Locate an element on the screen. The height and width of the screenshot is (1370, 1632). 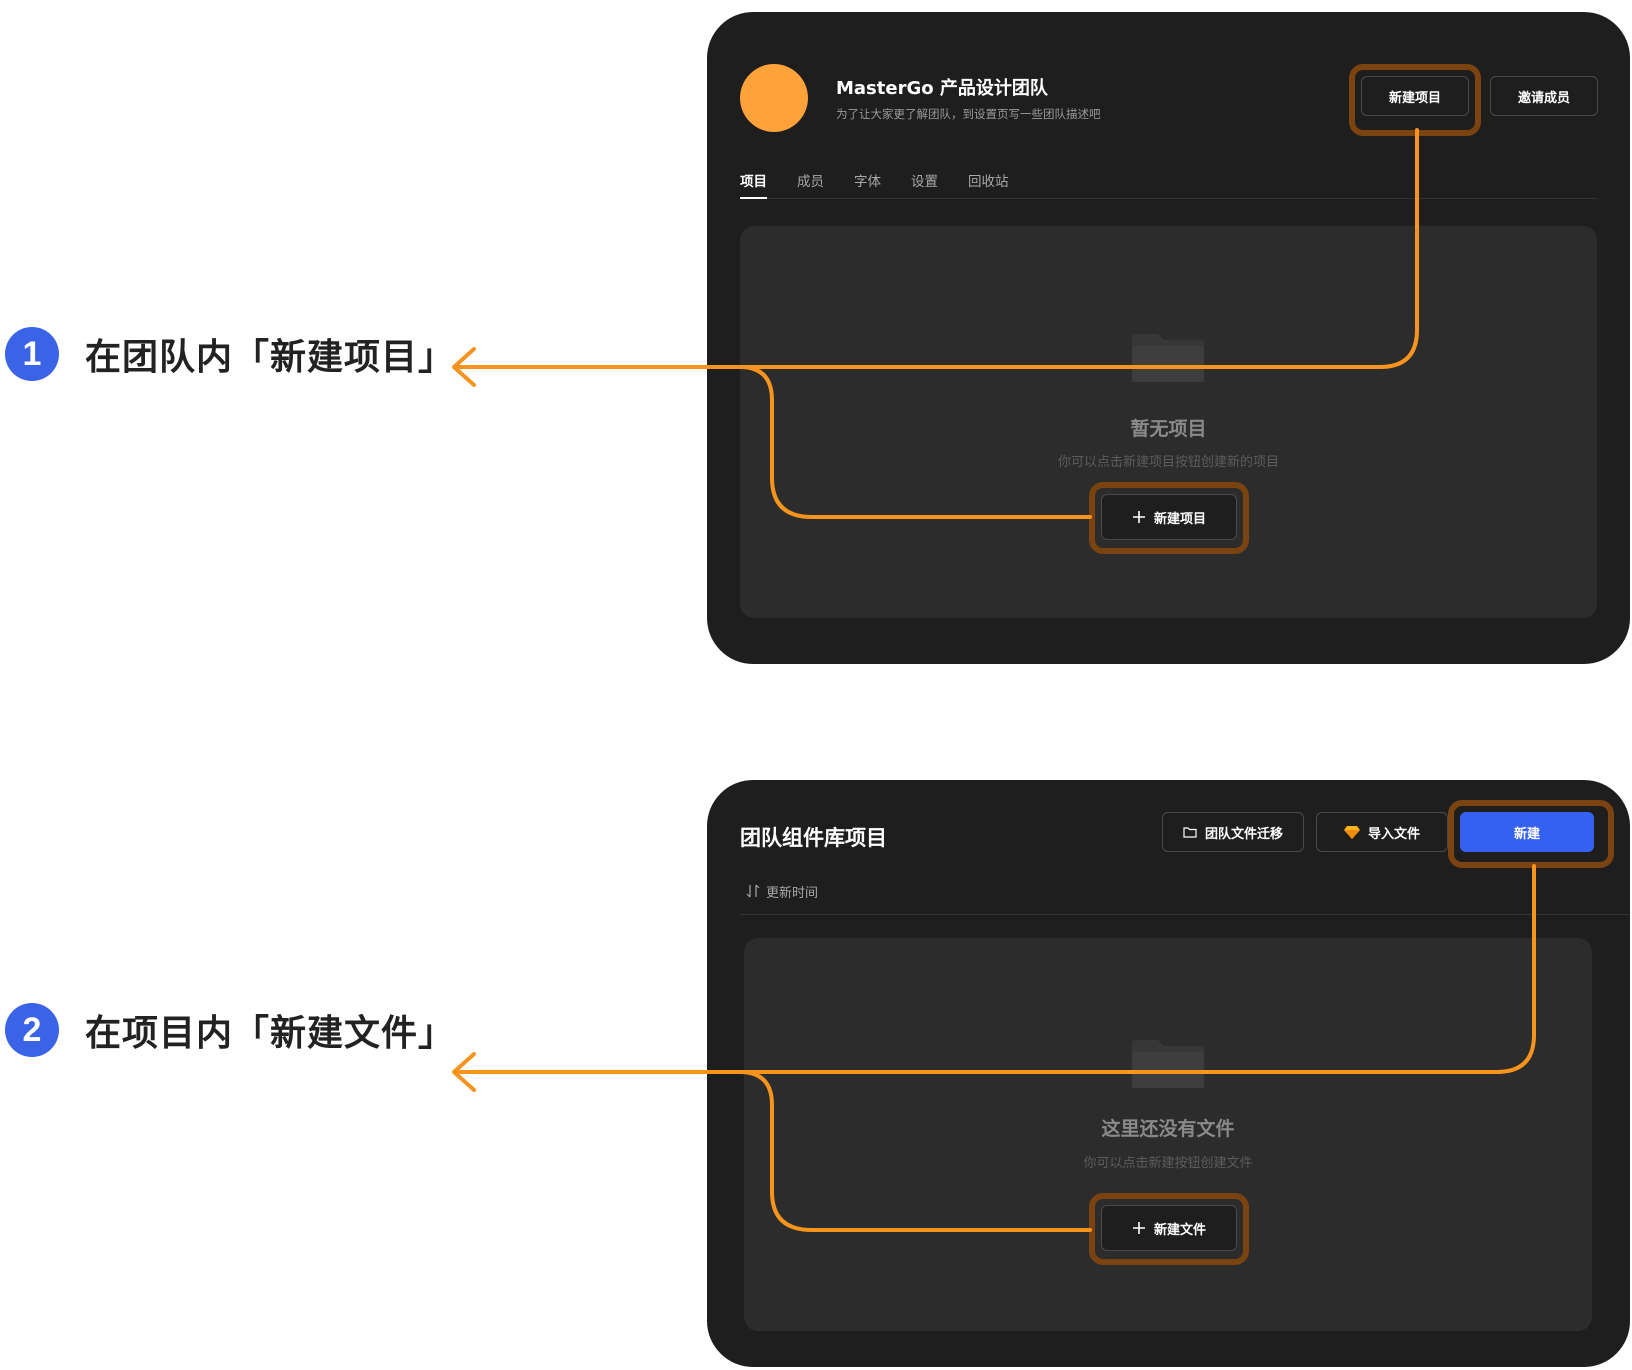
empty-new-file-button: 新建文件 is located at coordinates (1169, 1228).